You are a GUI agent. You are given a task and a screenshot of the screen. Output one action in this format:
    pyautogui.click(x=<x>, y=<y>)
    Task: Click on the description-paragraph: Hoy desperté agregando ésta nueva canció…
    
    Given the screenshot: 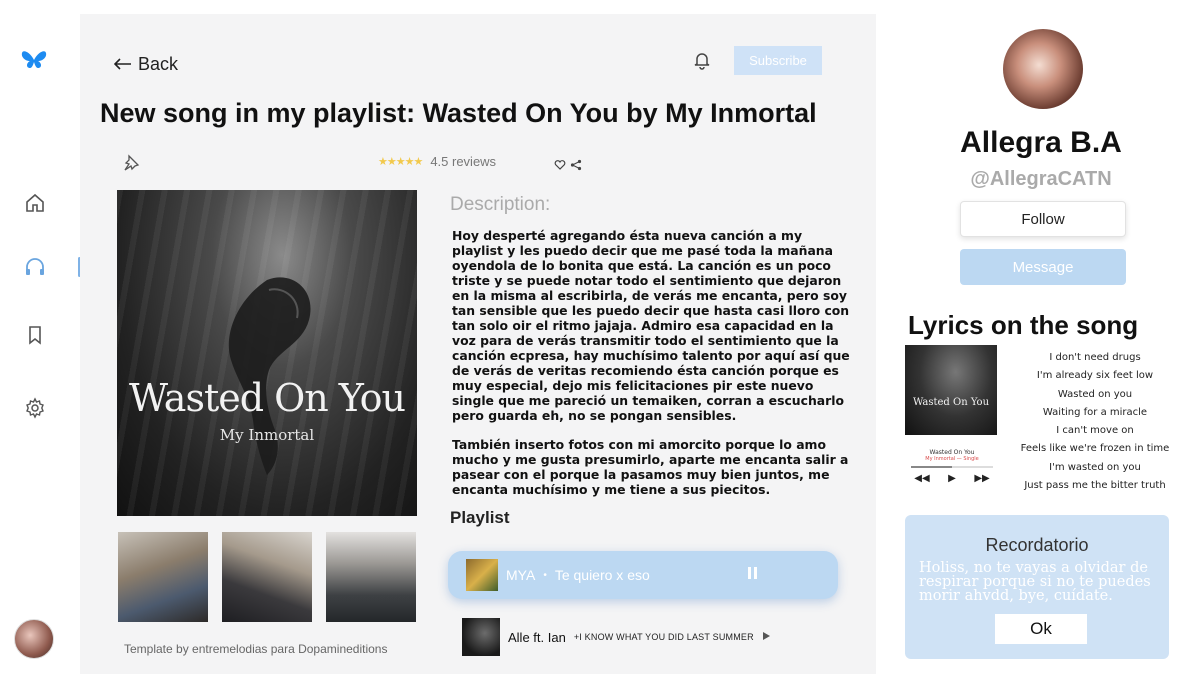 What is the action you would take?
    pyautogui.click(x=651, y=325)
    